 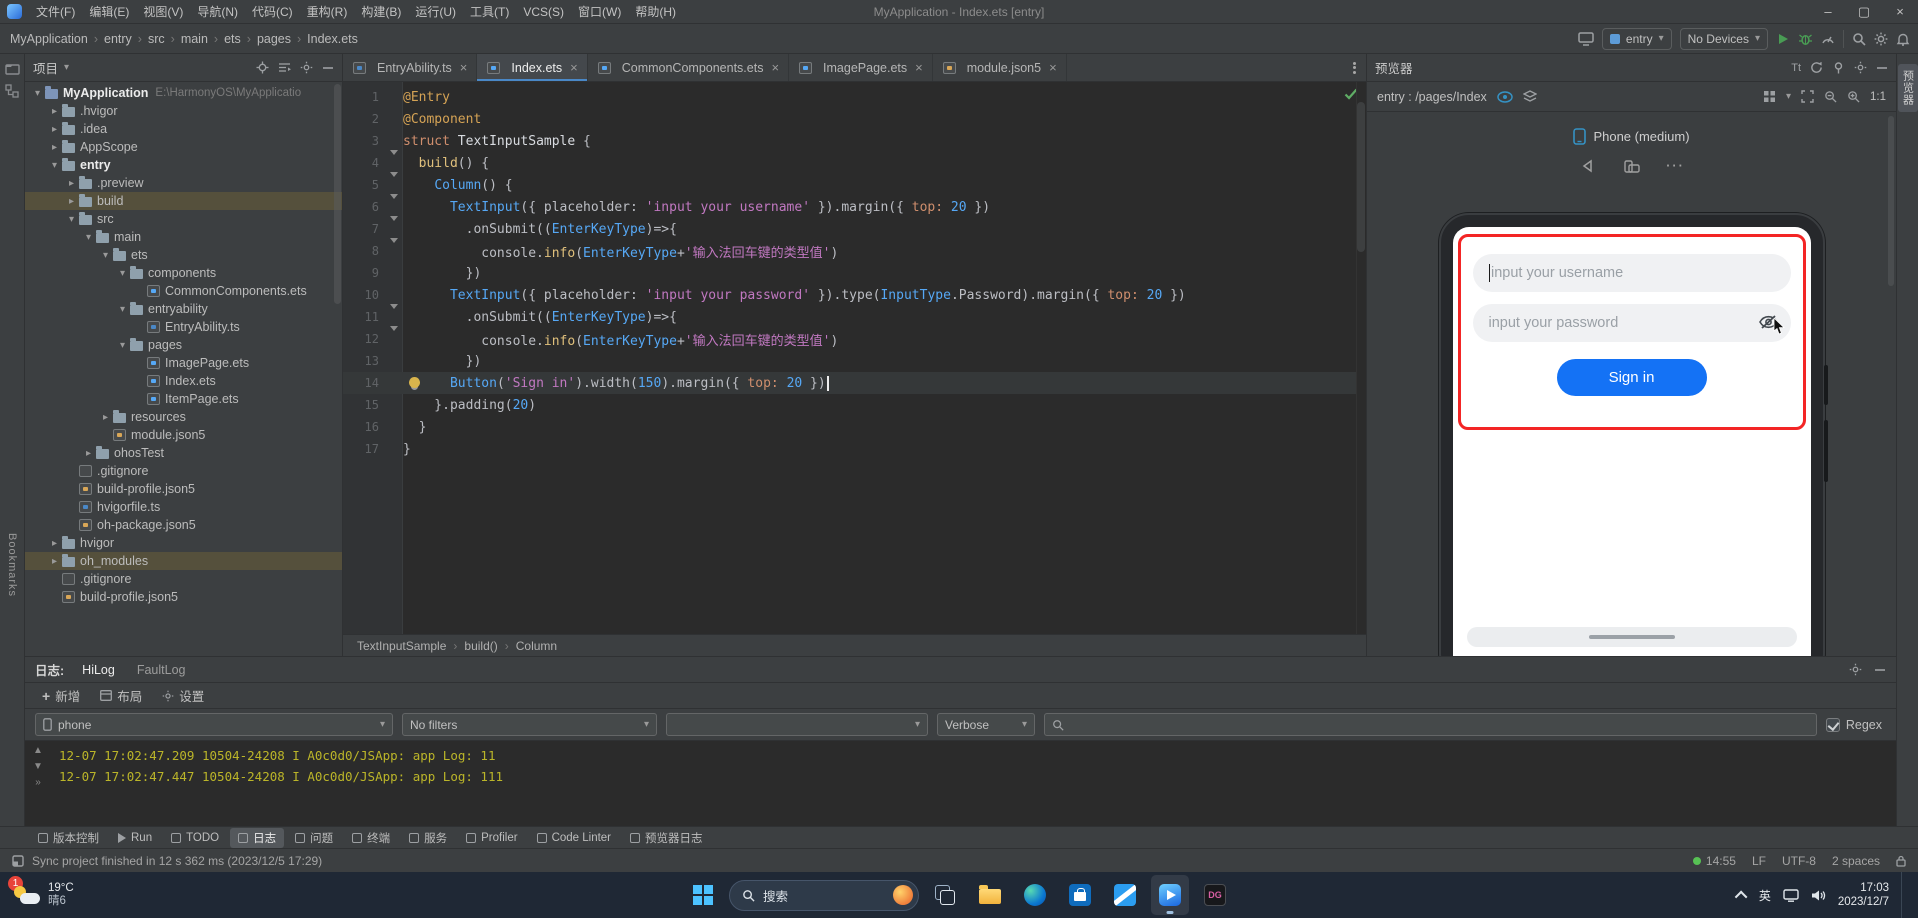 What do you see at coordinates (163, 12) in the screenshot?
I see `menu-item: 视图(V)` at bounding box center [163, 12].